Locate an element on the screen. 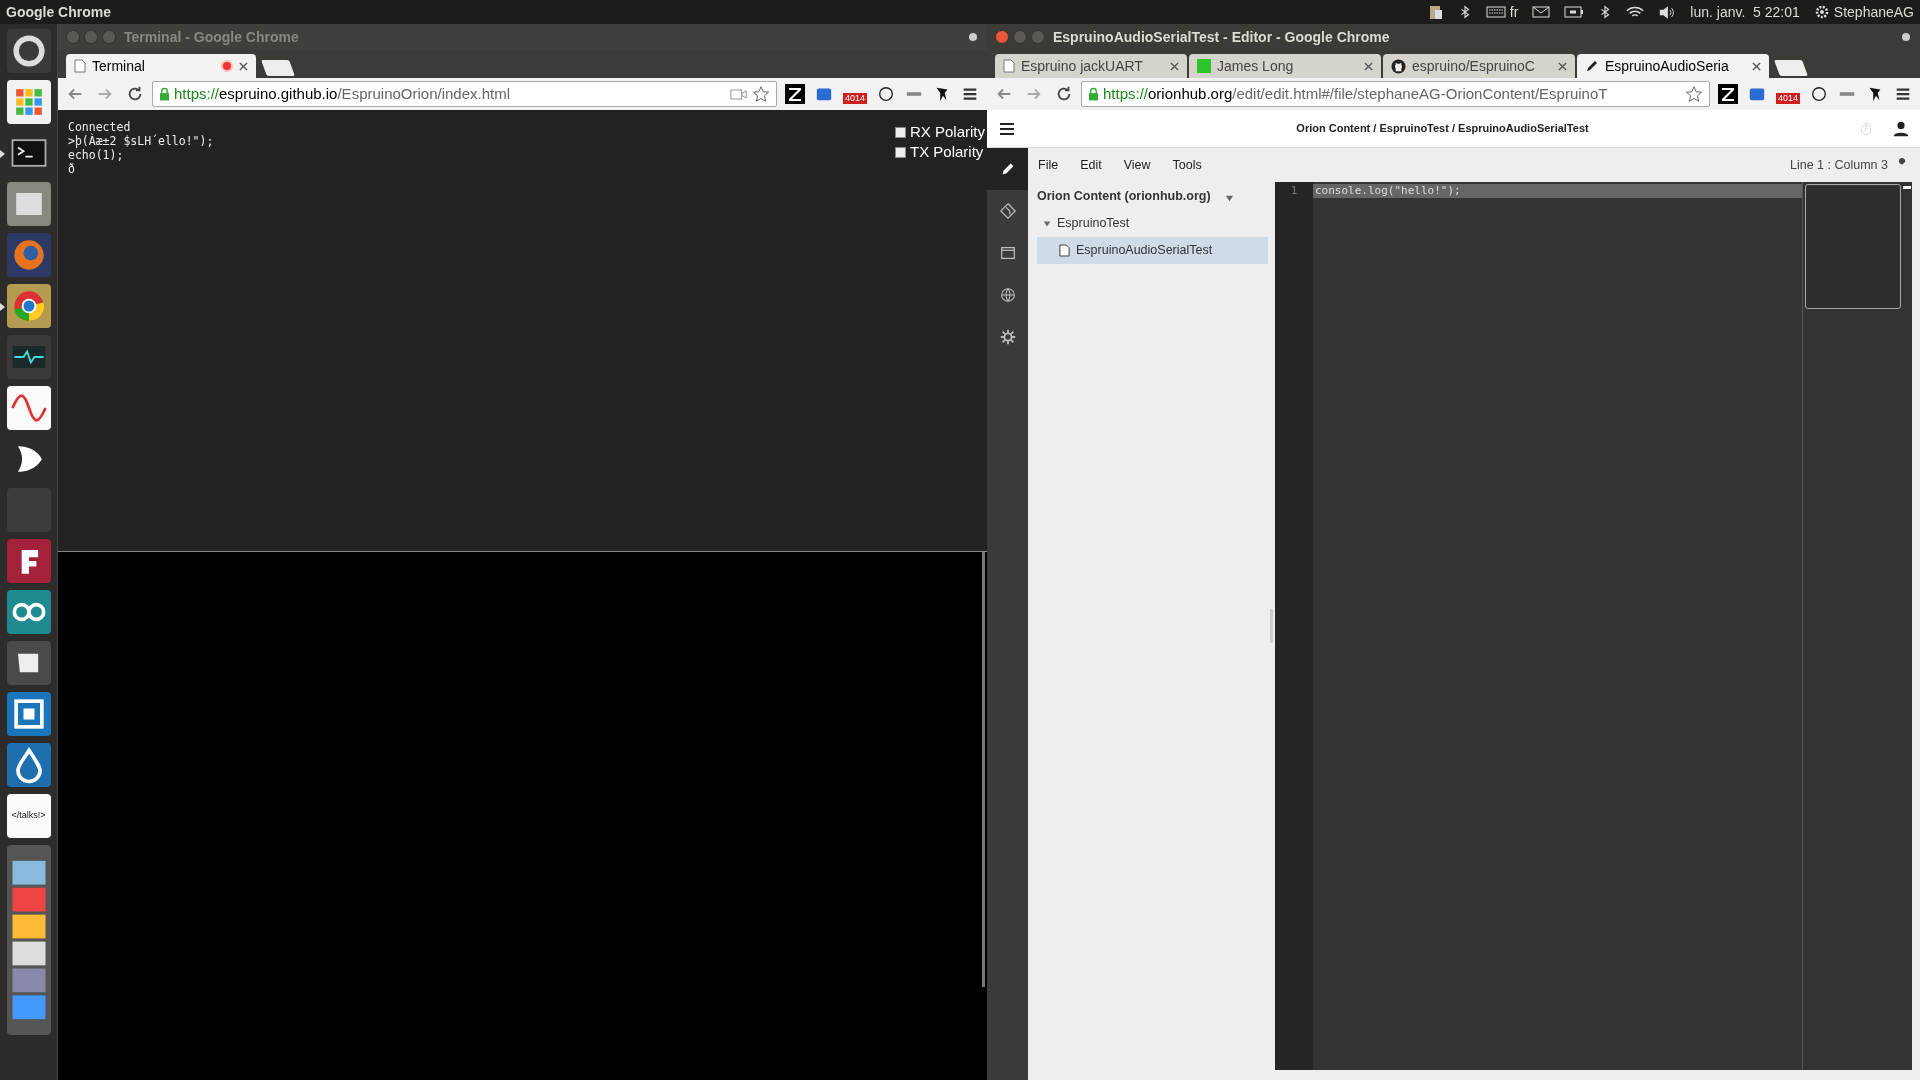  line-number: 1 is located at coordinates (1294, 191).